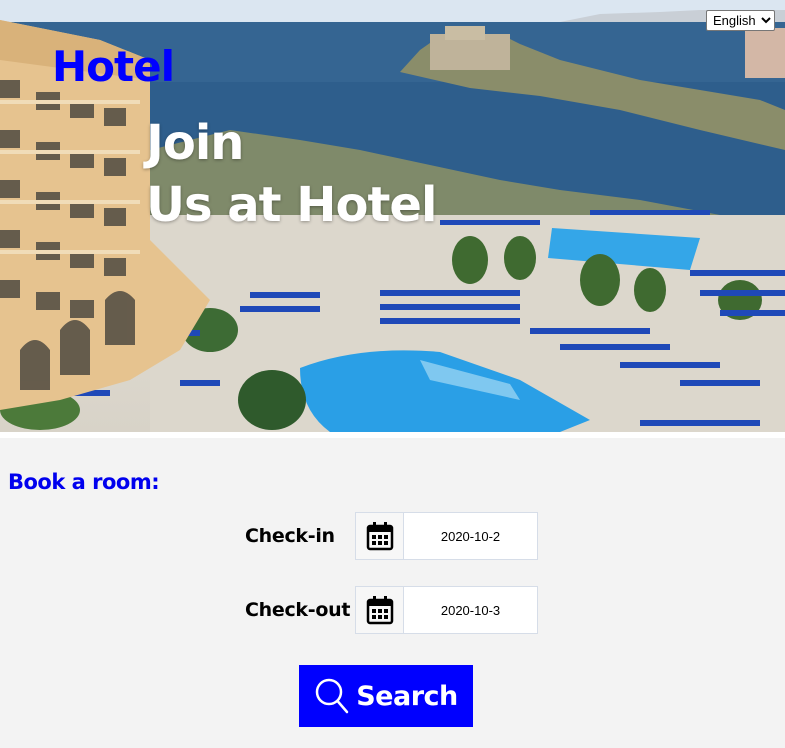 Image resolution: width=785 pixels, height=748 pixels. What do you see at coordinates (298, 610) in the screenshot?
I see `checkout-label: Check-out` at bounding box center [298, 610].